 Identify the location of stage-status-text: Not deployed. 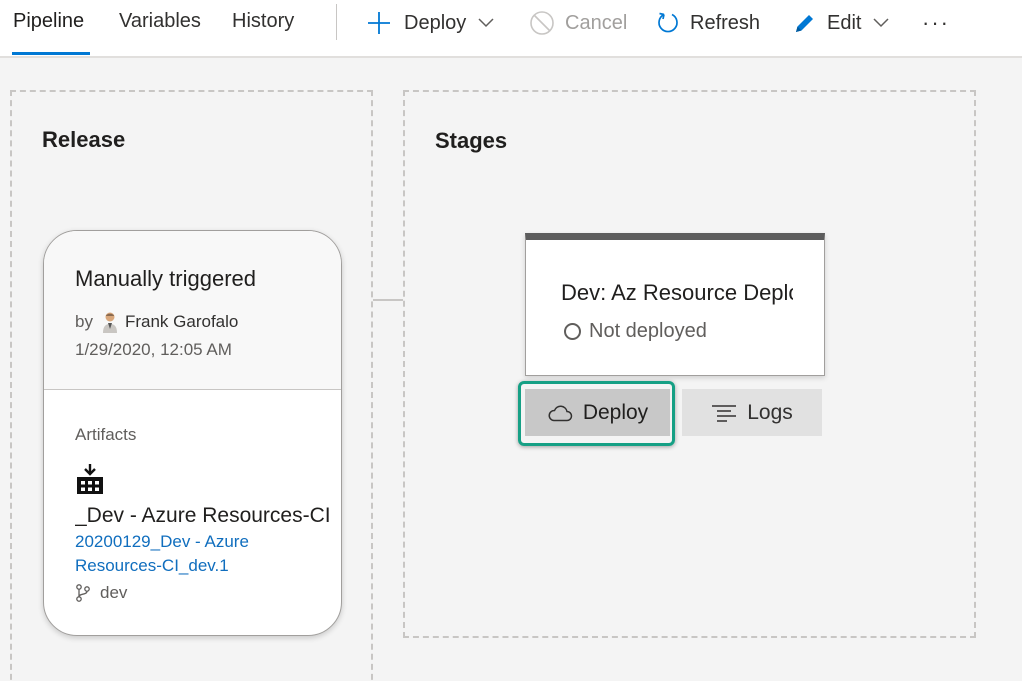
(648, 331).